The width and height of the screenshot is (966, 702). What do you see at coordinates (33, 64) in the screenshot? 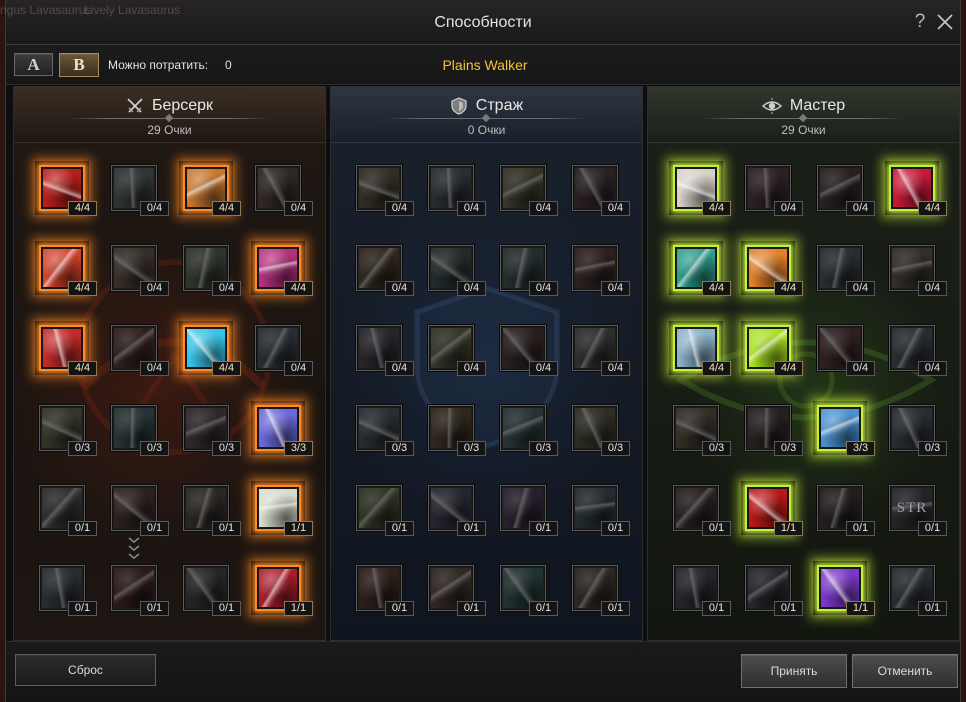
I see `preset-a-button: A` at bounding box center [33, 64].